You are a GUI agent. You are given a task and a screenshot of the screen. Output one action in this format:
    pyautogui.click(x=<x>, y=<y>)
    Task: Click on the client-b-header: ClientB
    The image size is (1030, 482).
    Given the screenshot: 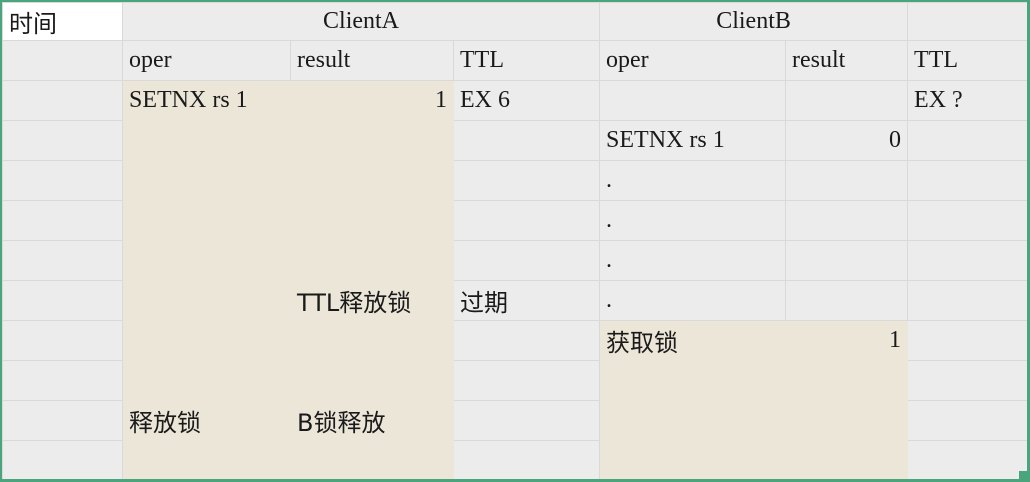 What is the action you would take?
    pyautogui.click(x=754, y=21)
    